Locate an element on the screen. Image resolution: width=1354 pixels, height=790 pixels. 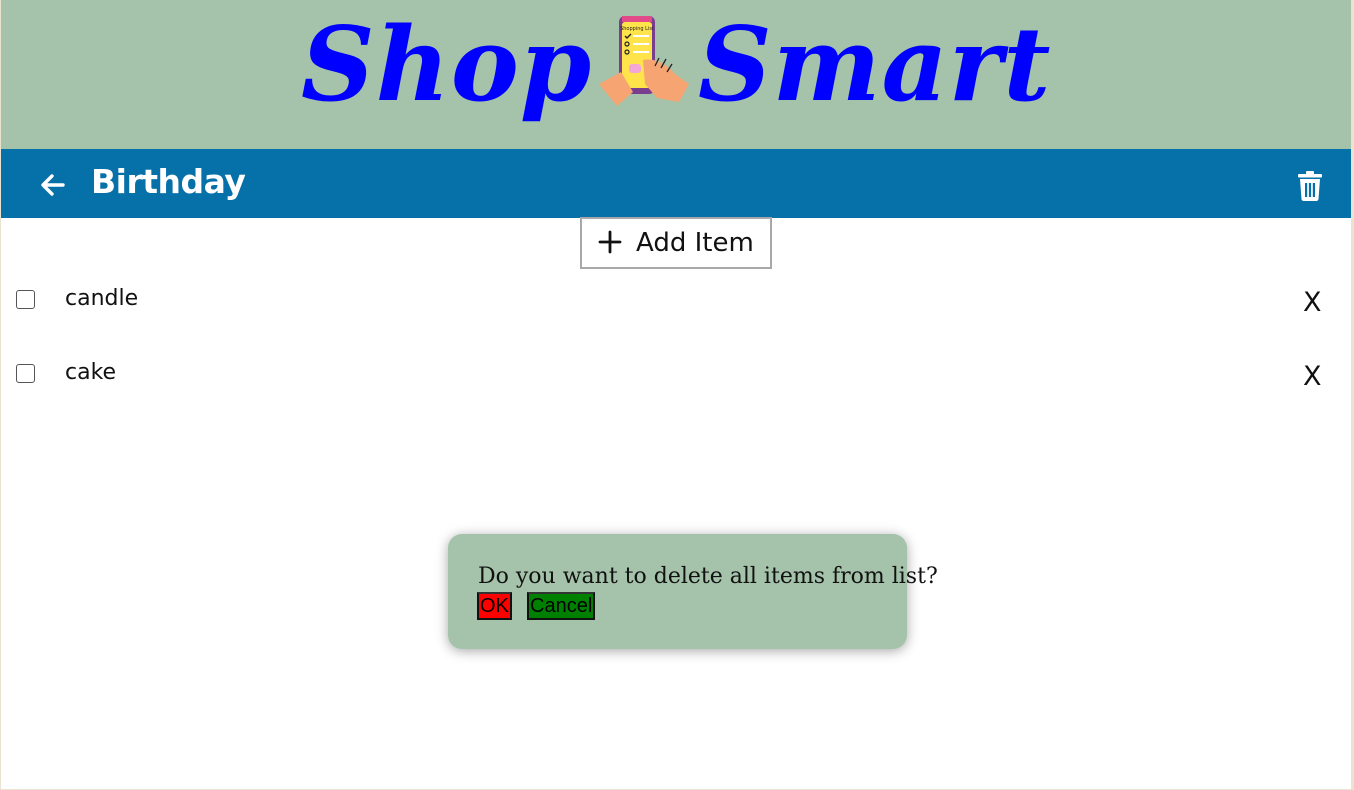
ok-button: OK is located at coordinates (494, 606).